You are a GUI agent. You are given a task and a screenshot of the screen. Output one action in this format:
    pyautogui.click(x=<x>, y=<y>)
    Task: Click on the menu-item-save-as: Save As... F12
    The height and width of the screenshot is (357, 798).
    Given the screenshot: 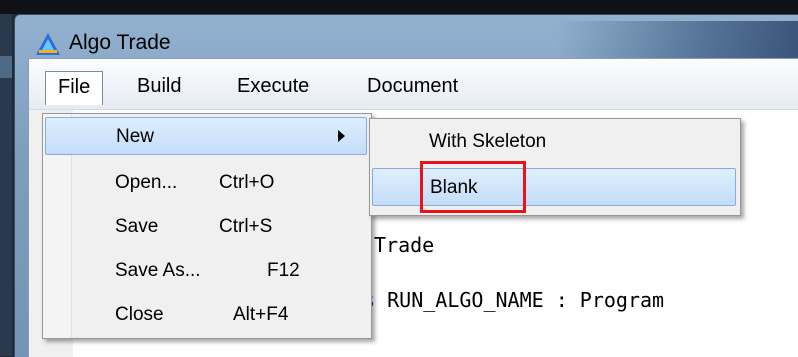 What is the action you would take?
    pyautogui.click(x=206, y=271)
    